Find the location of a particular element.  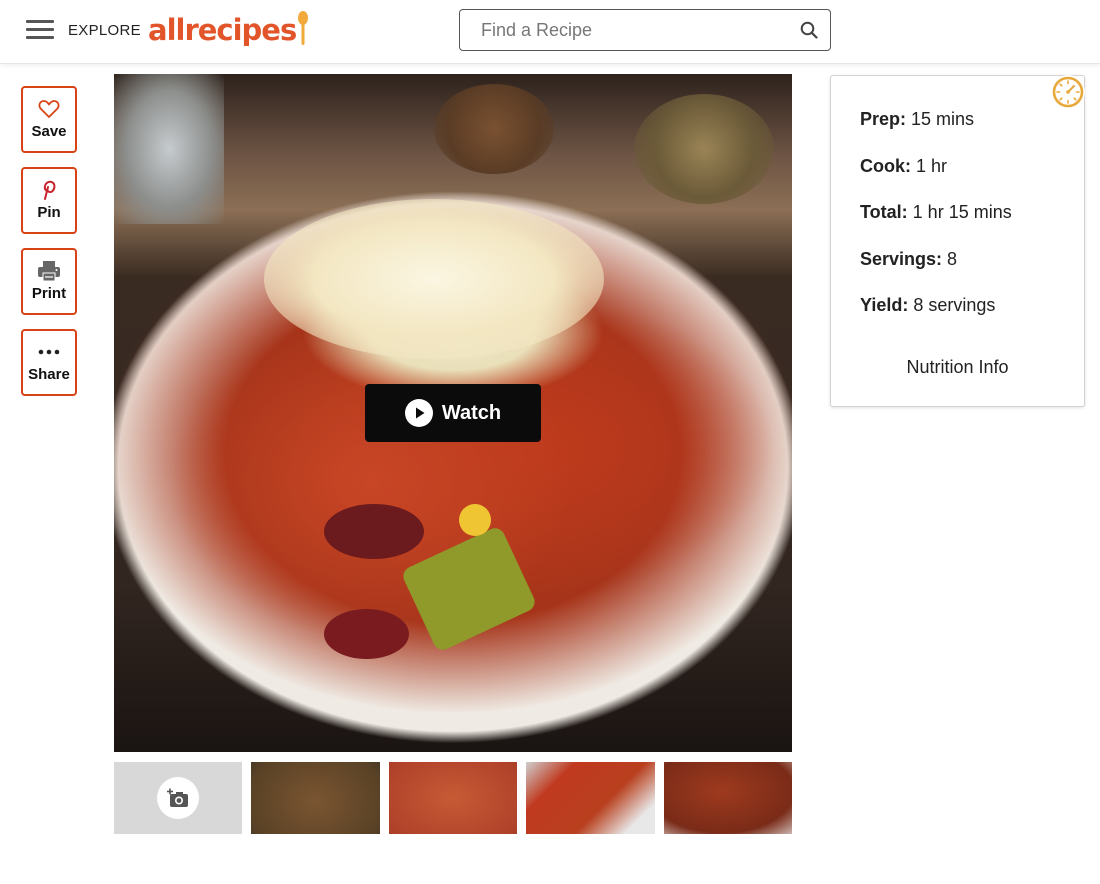

more-dots-icon is located at coordinates (49, 352).